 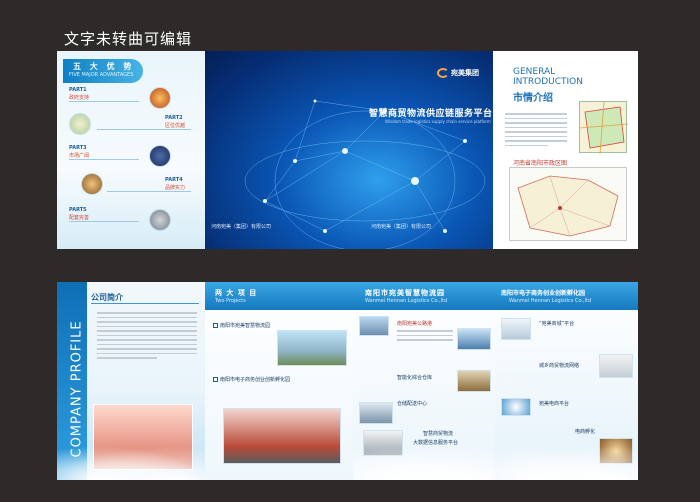 I want to click on mall-platform-screenshot, so click(x=516, y=329).